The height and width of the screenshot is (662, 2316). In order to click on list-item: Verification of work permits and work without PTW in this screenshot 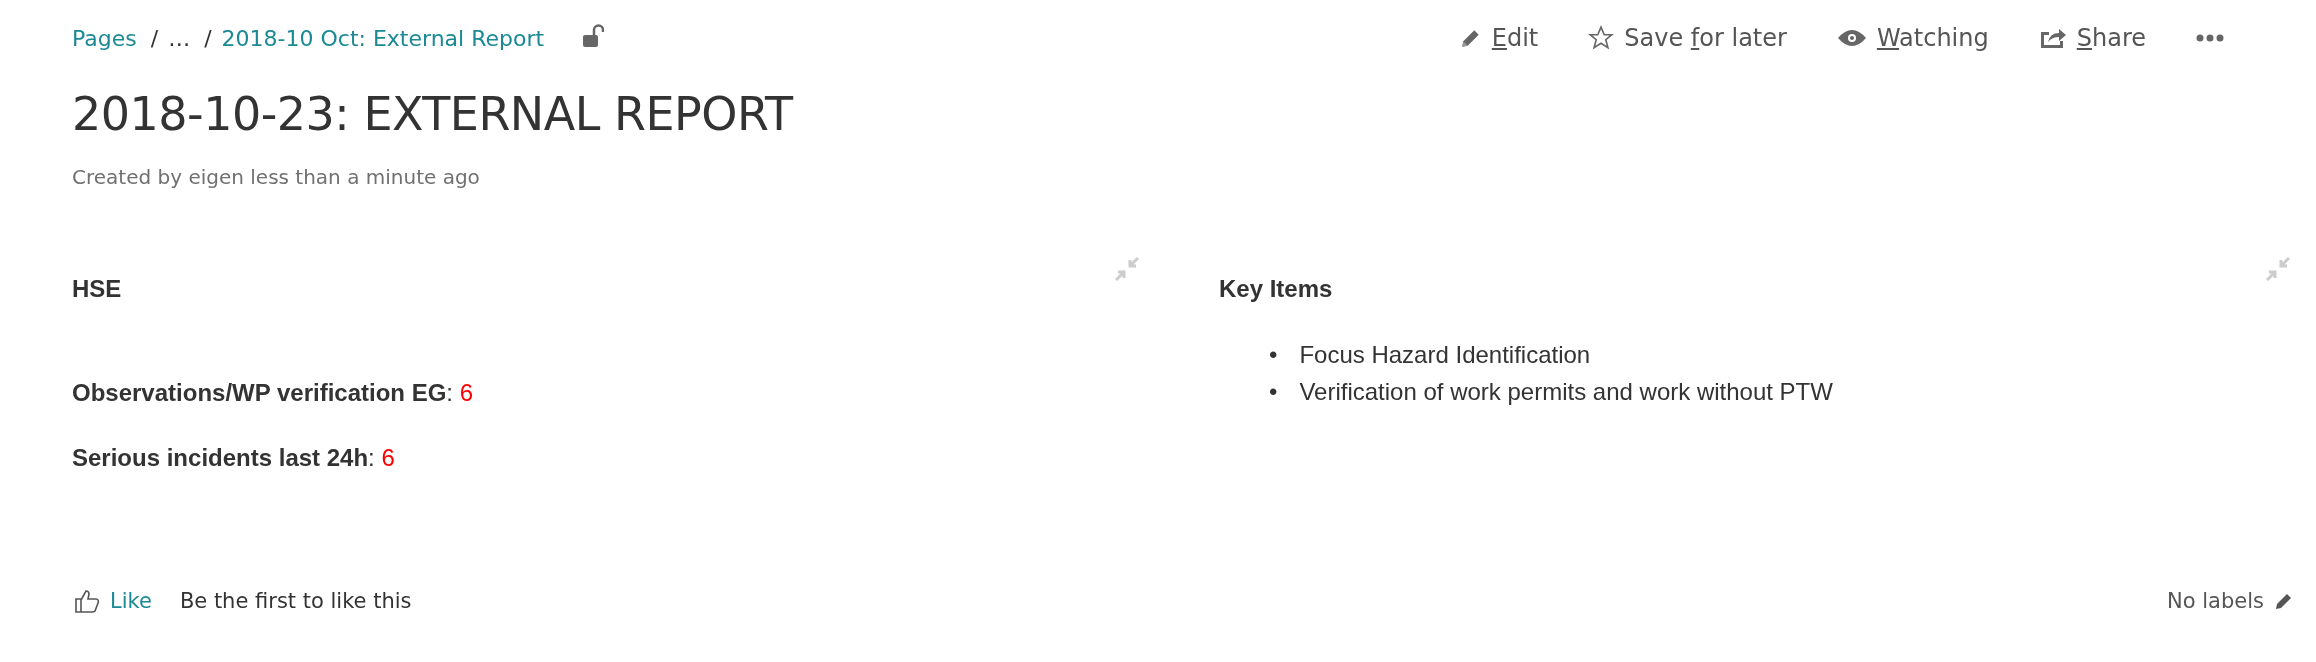, I will do `click(1566, 392)`.